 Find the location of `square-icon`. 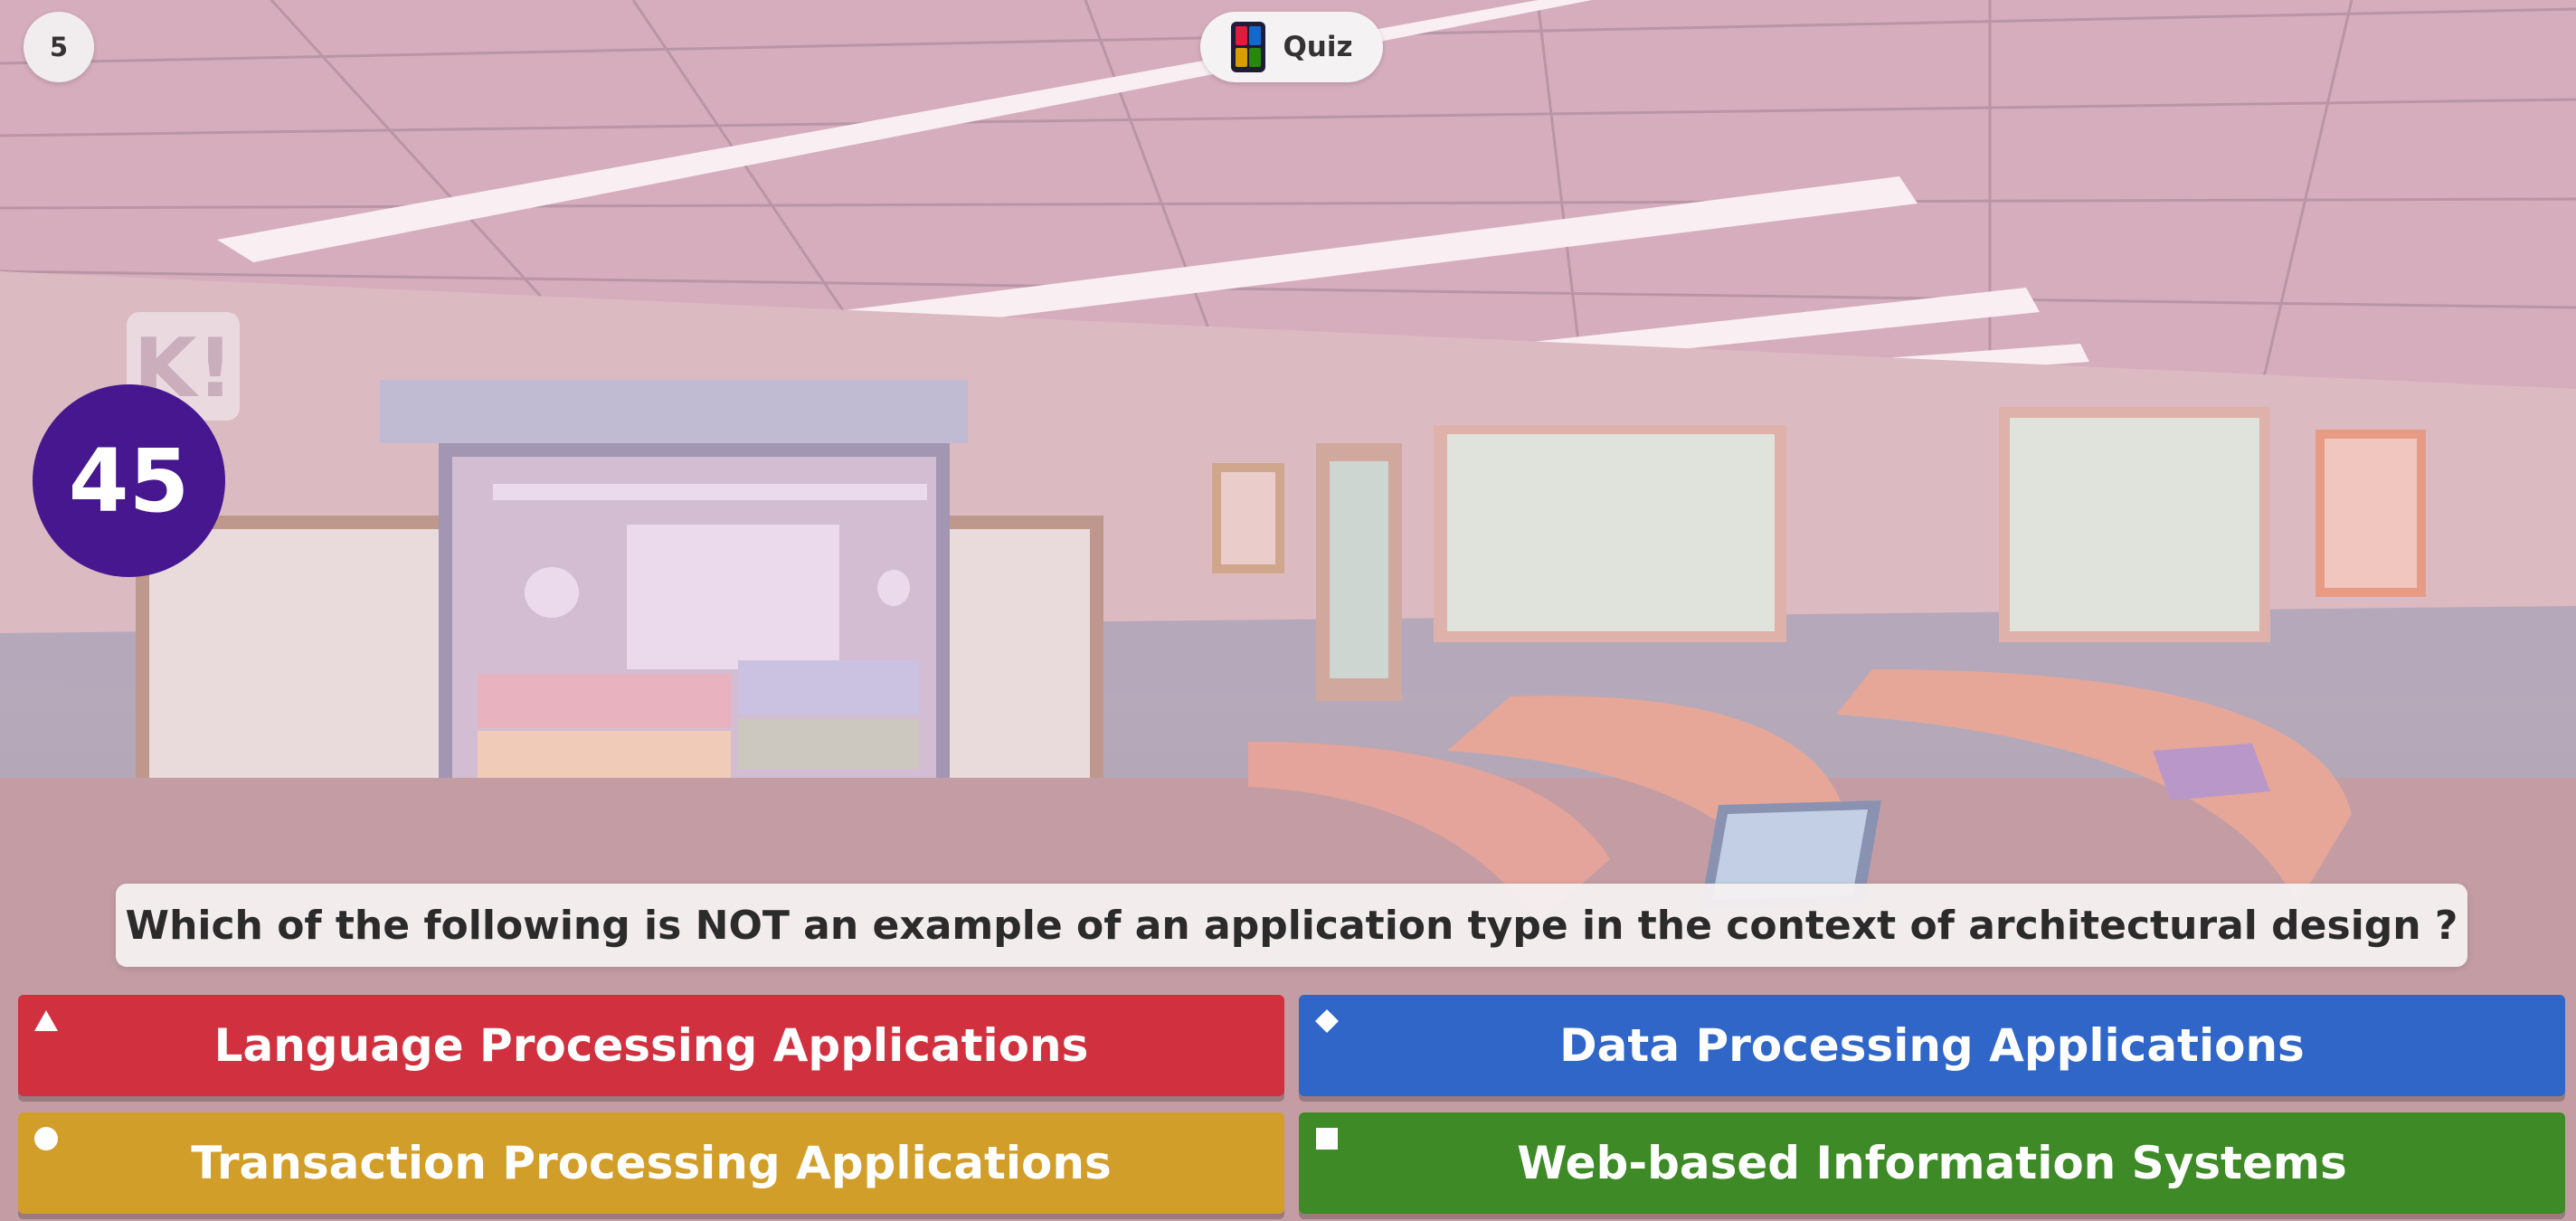

square-icon is located at coordinates (1327, 1139).